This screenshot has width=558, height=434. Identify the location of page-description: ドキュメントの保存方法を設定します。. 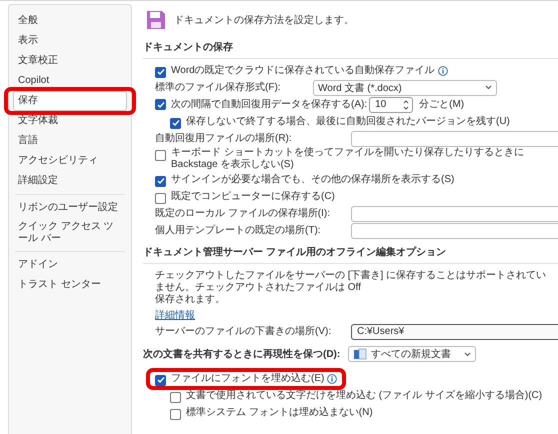
(264, 20).